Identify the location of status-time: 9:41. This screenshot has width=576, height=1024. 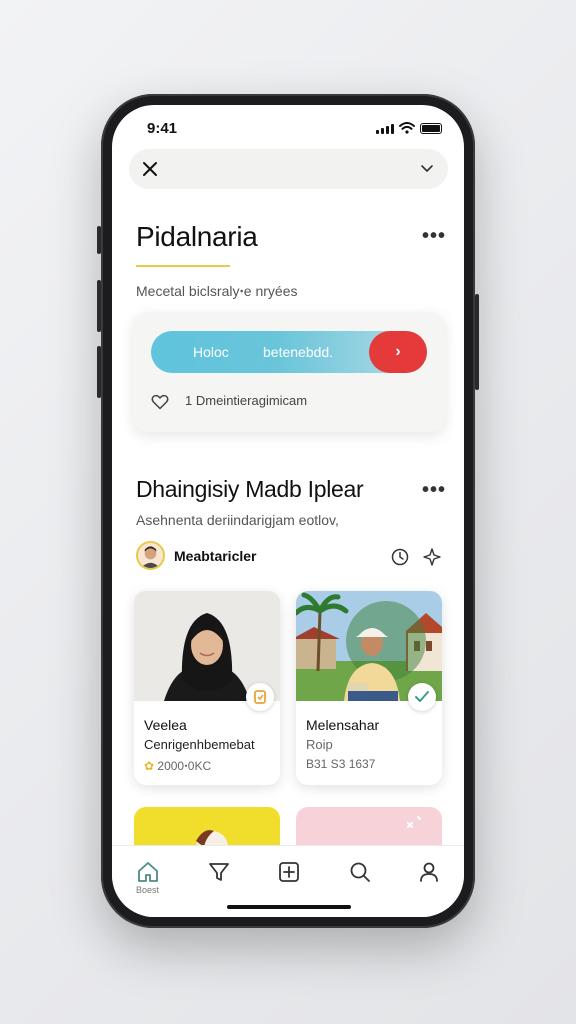
(162, 128).